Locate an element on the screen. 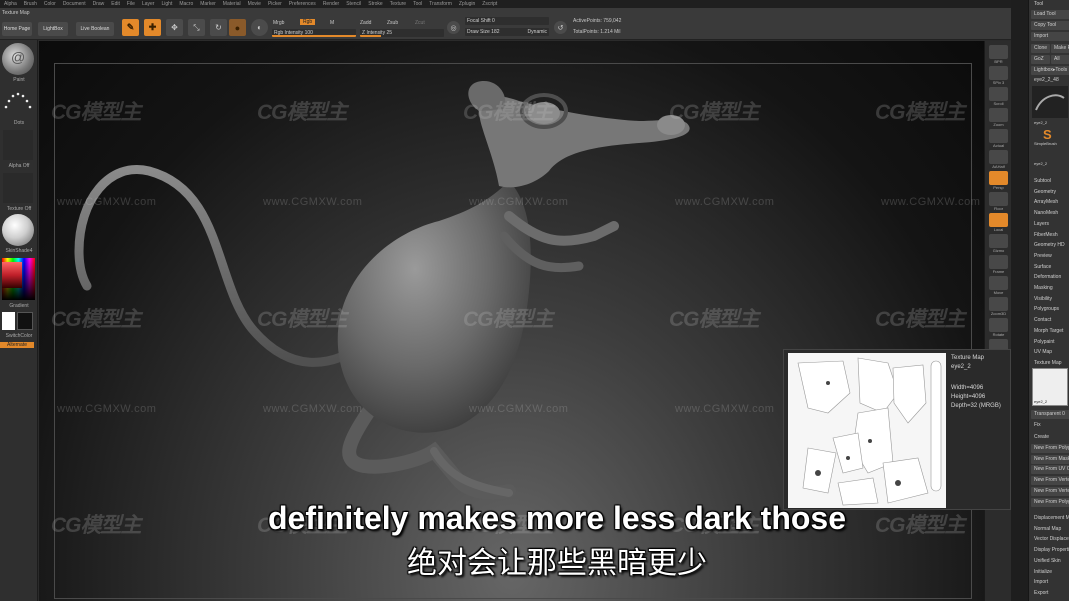  tool-section-sections: Texture Map is located at coordinates (1050, 363).